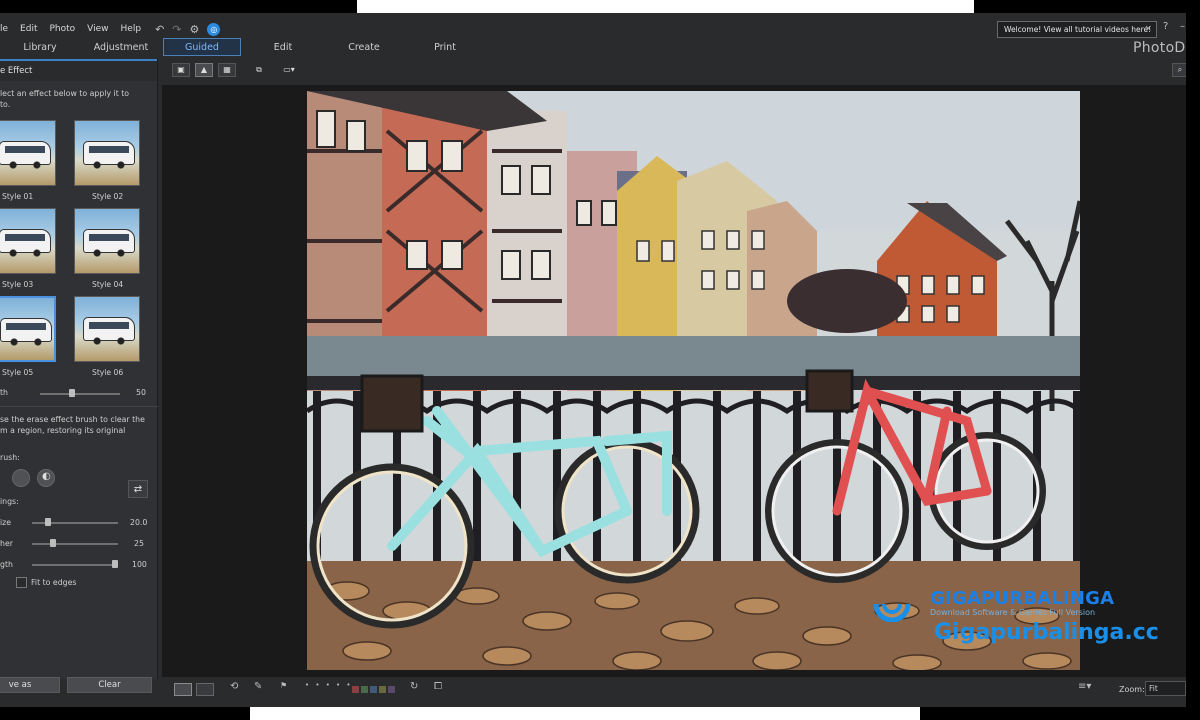  I want to click on search-icon: ⌕, so click(1180, 69).